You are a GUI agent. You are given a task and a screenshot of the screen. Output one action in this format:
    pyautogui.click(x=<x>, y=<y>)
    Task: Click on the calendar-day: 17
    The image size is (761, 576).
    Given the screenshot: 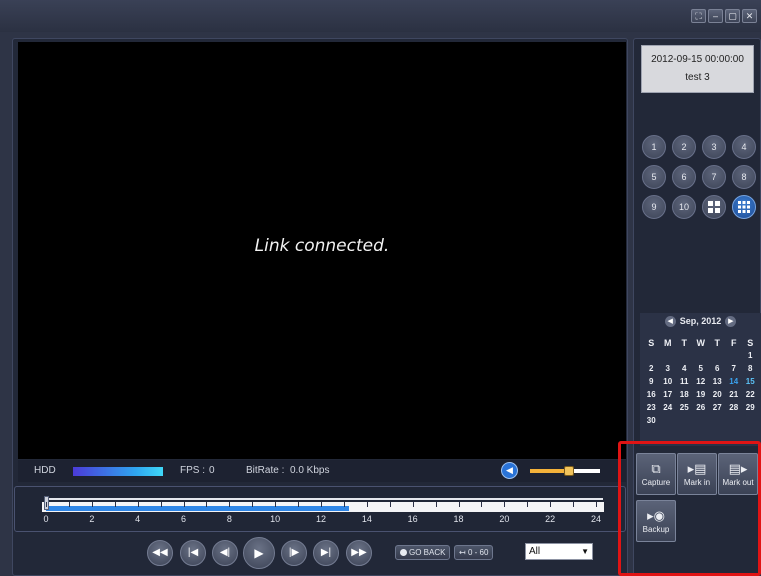 What is the action you would take?
    pyautogui.click(x=668, y=395)
    